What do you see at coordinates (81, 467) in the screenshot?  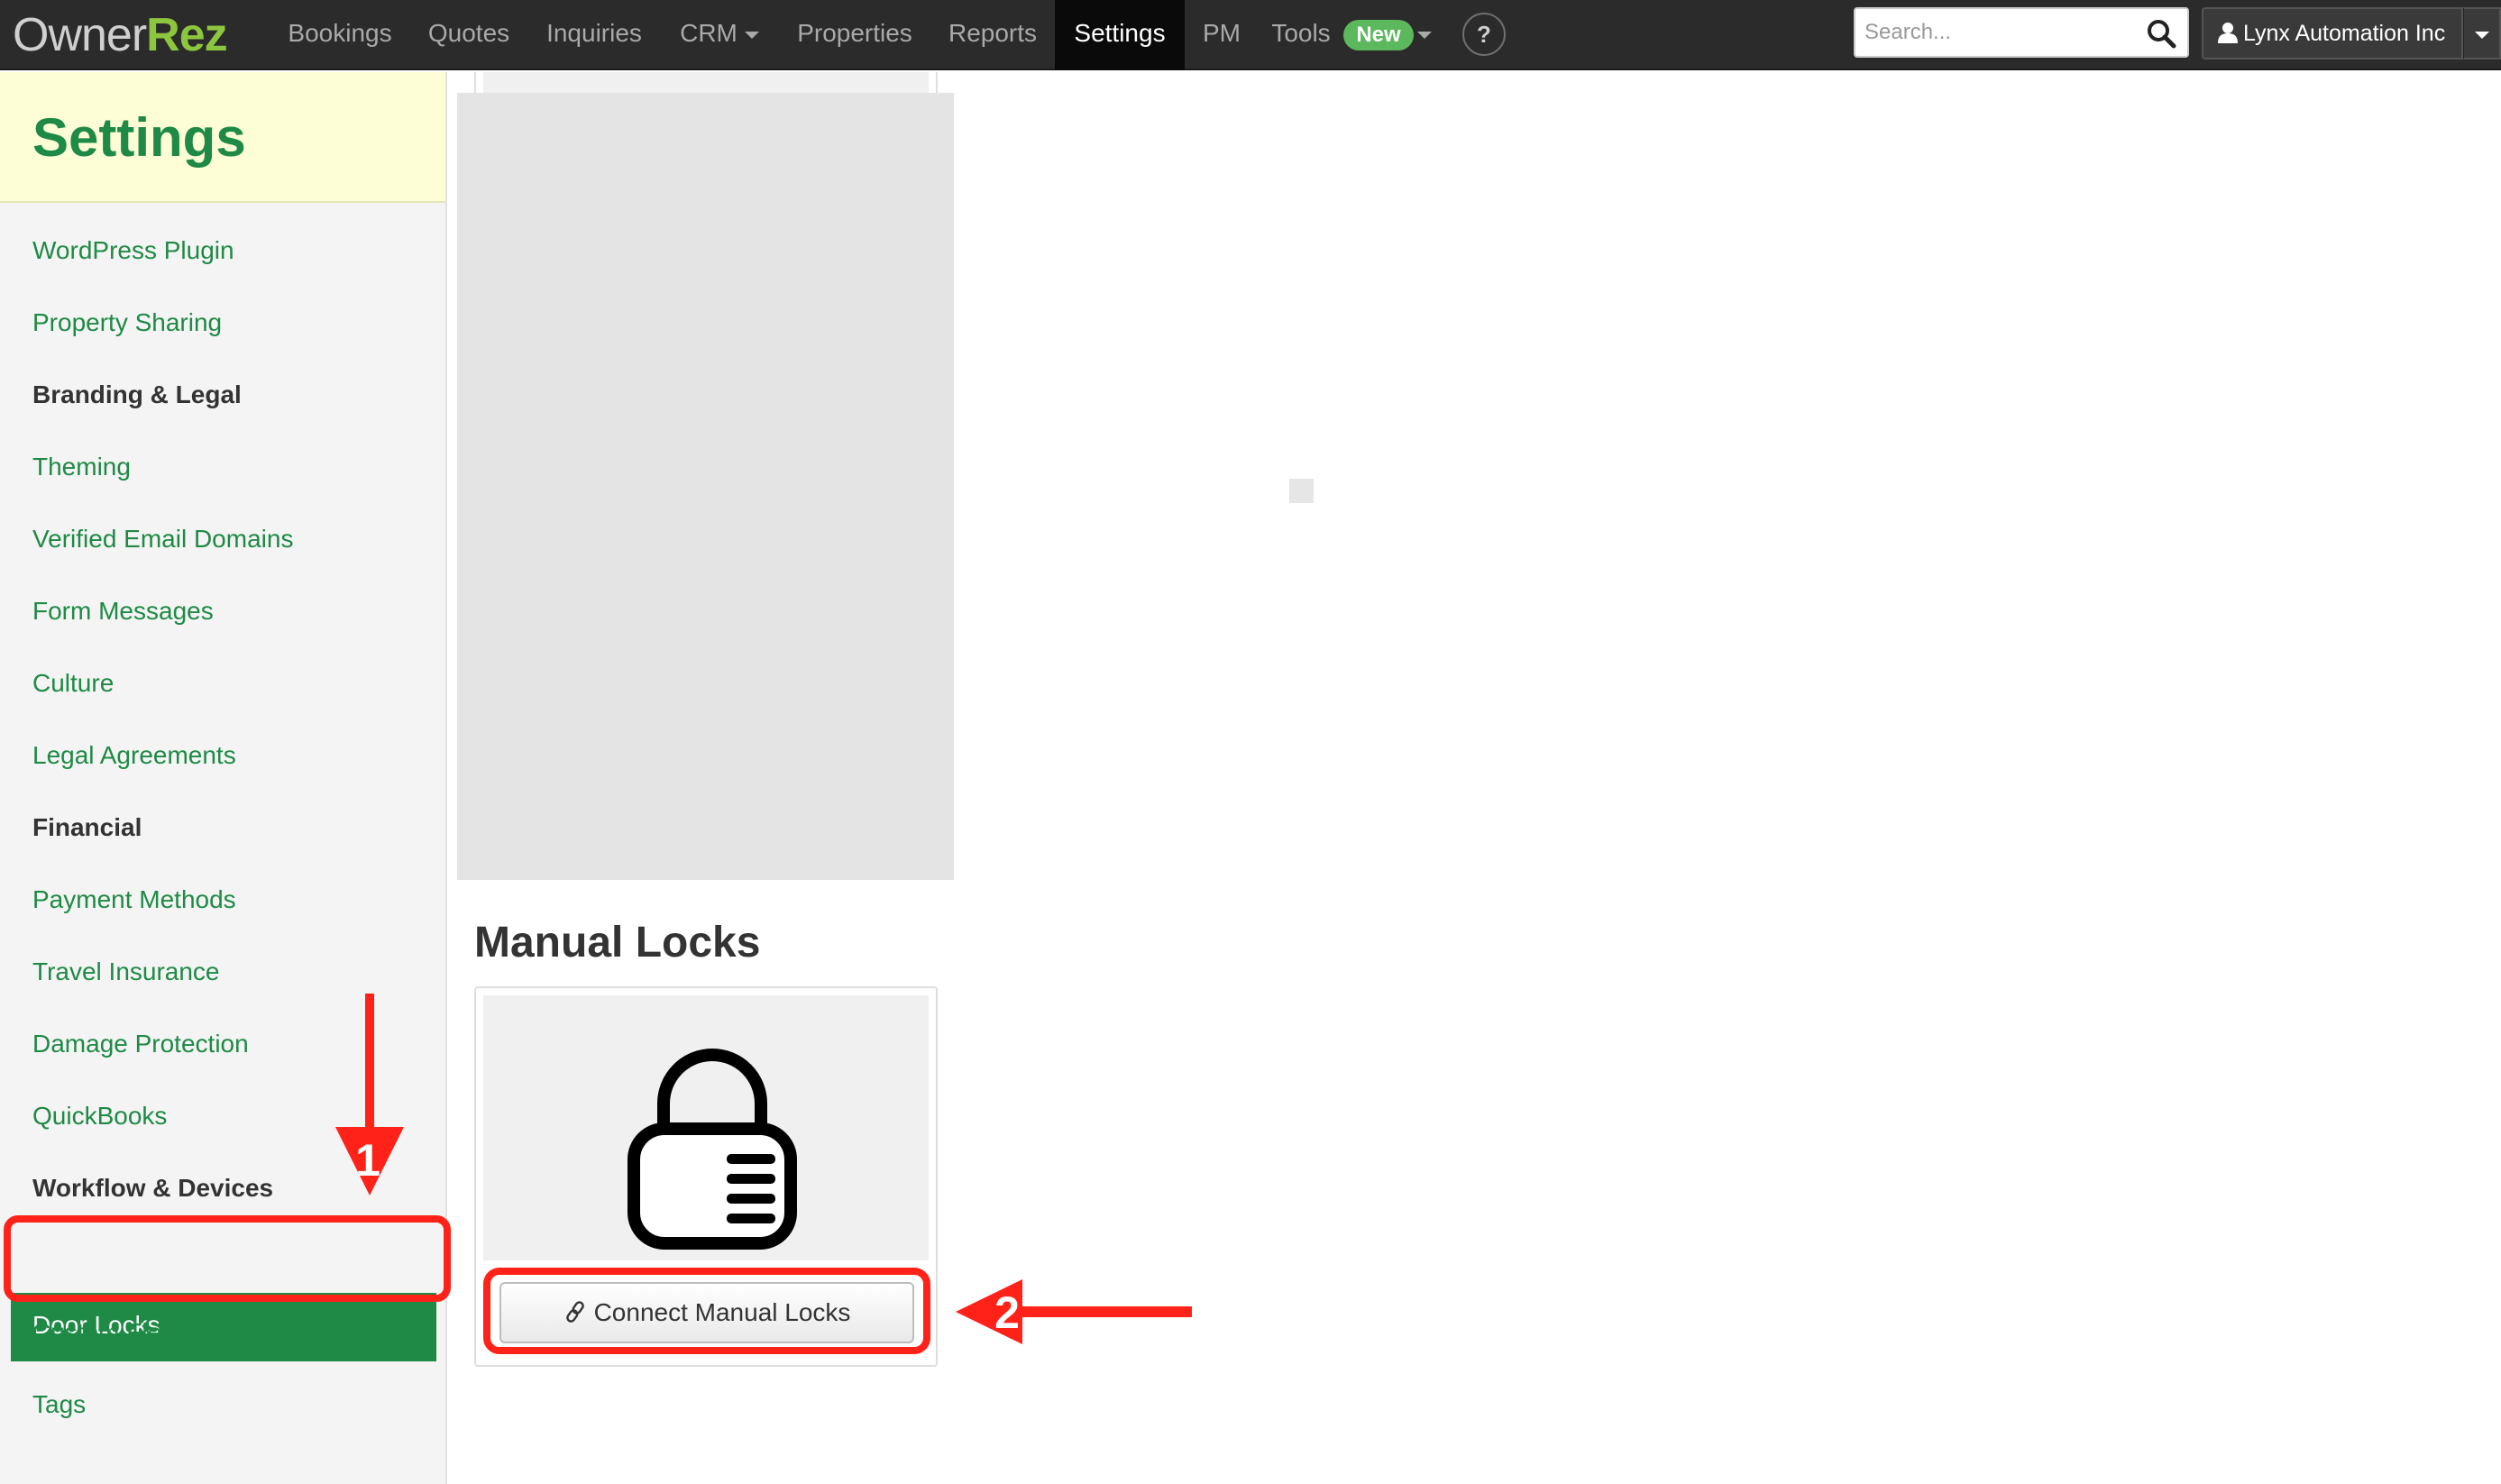 I see `sidebar-item-theming: Theming` at bounding box center [81, 467].